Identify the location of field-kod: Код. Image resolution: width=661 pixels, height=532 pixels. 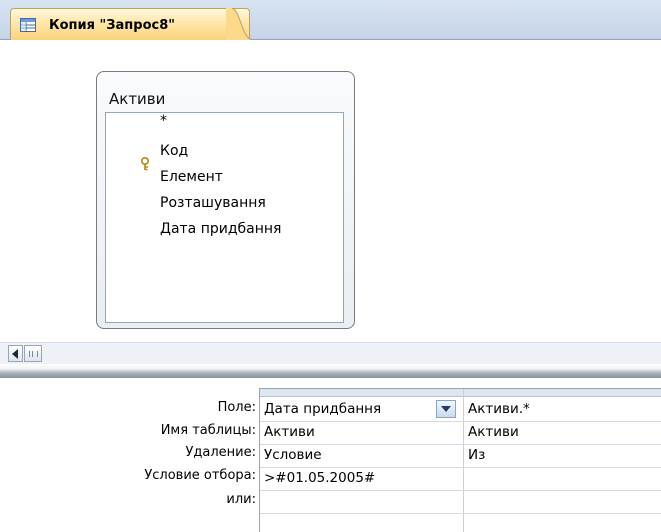
(174, 151).